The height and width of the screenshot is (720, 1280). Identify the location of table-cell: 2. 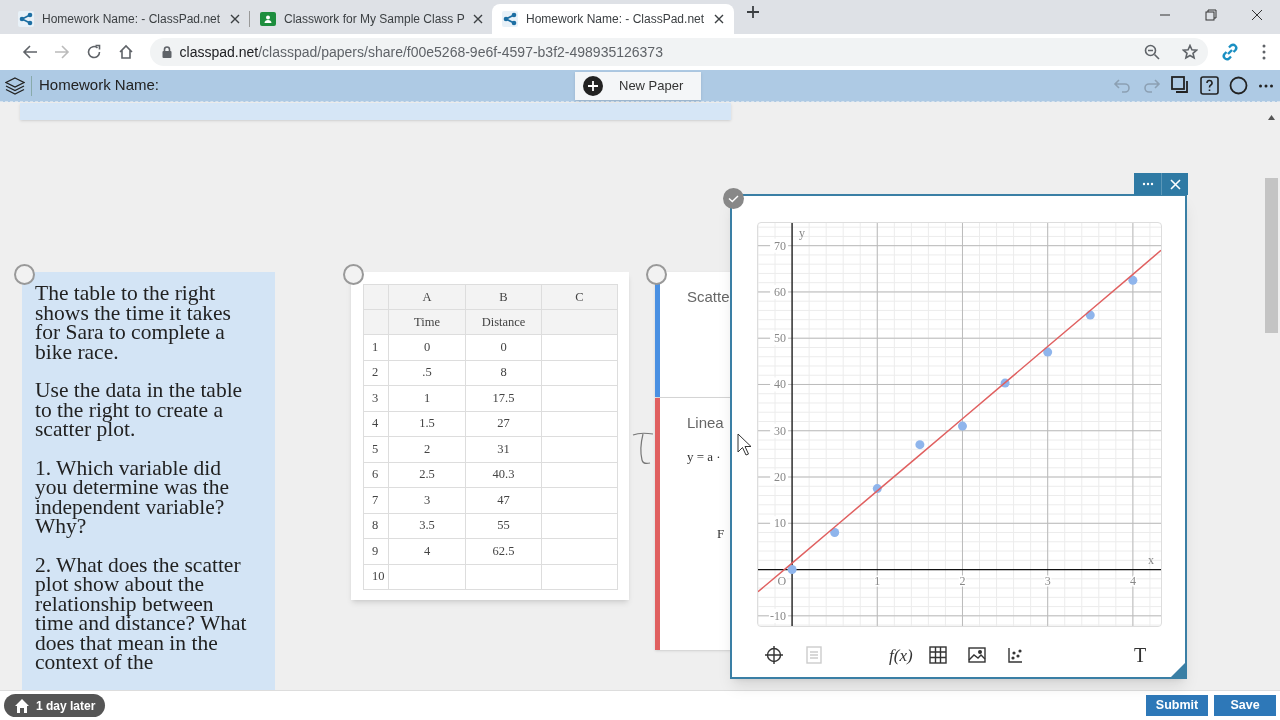
(427, 449).